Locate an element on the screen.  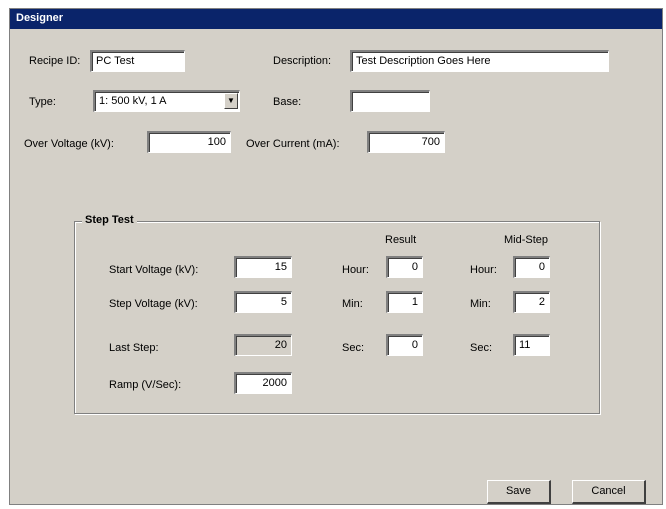
recipe-id-field: PC Test is located at coordinates (137, 61).